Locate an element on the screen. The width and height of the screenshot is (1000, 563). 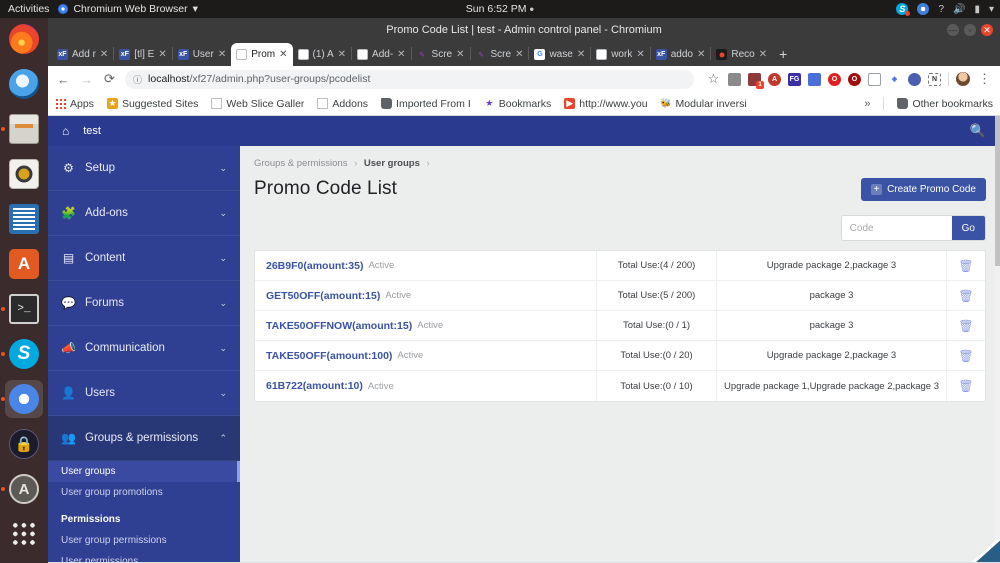
bookmark-web-slice-gallery: Web Slice Galler is located at coordinates (257, 104).